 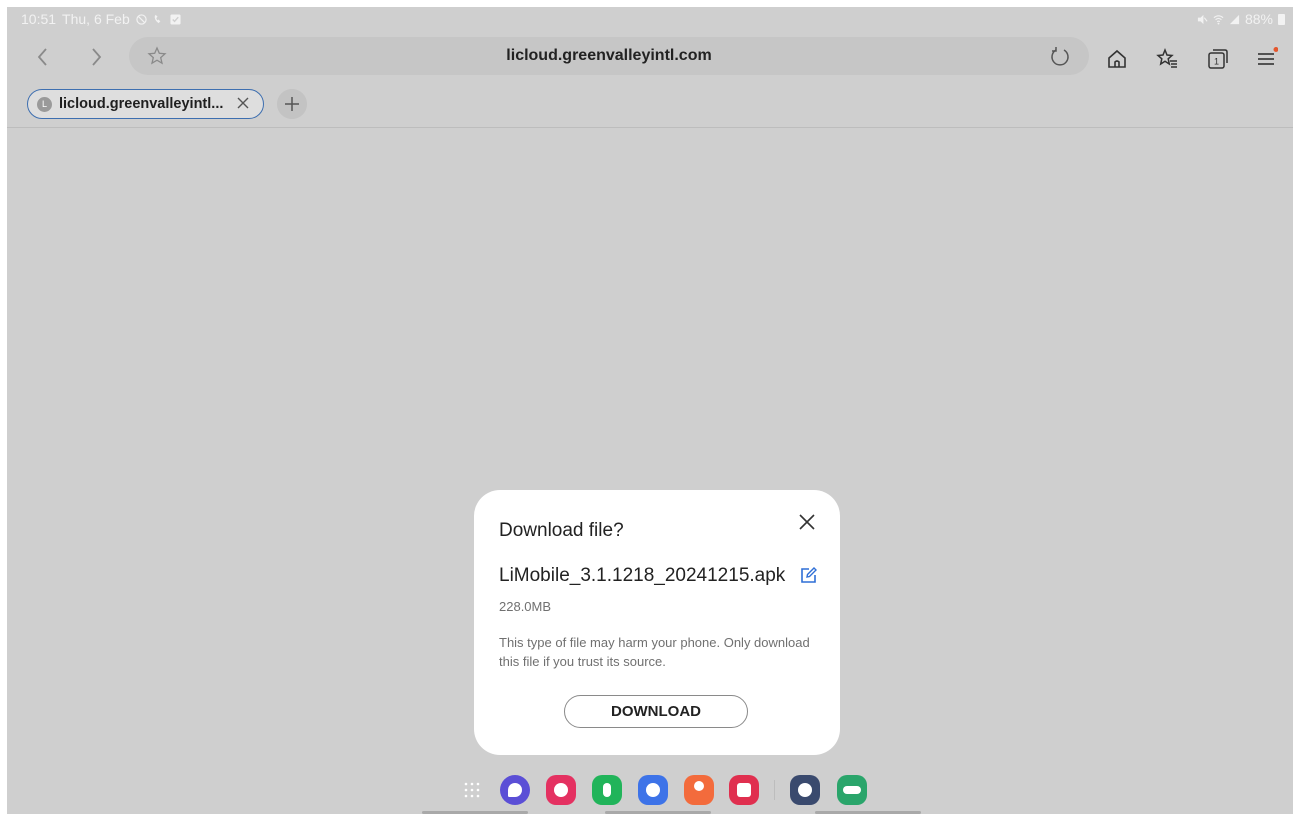 I want to click on back-icon, so click(x=43, y=57).